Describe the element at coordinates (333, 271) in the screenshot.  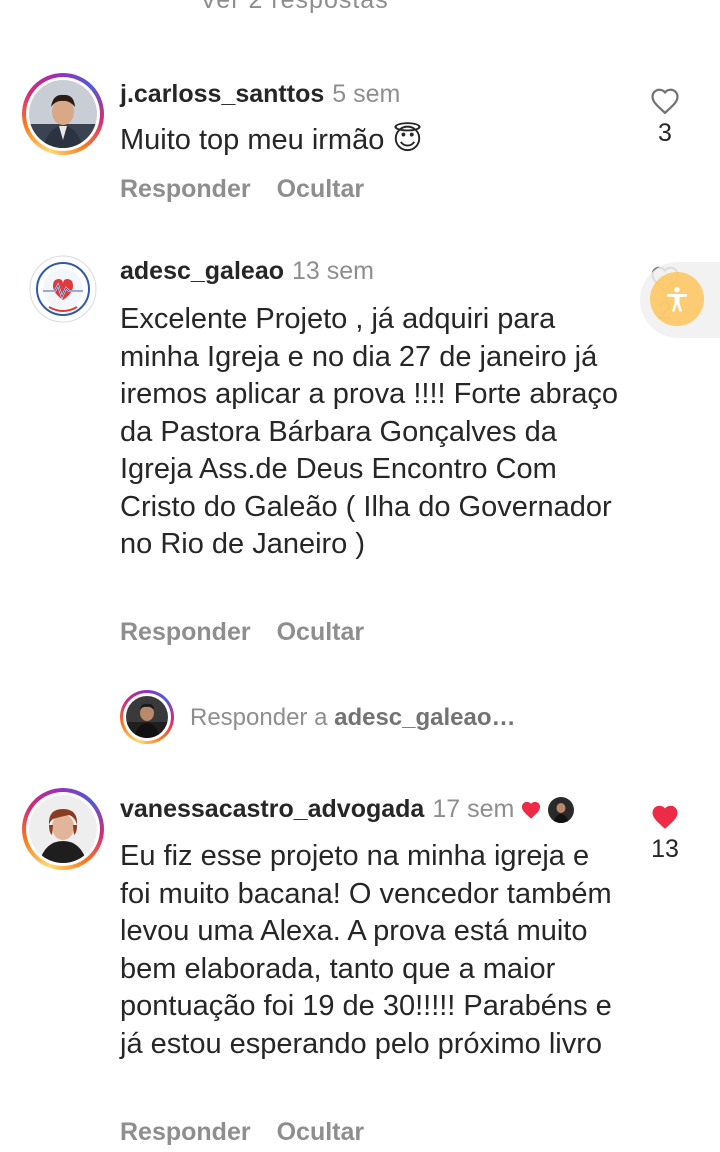
I see `comment-time: 13 sem` at that location.